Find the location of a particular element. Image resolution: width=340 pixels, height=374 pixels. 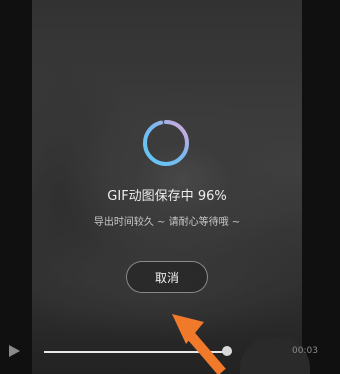

progress-percent: 96% is located at coordinates (212, 196).